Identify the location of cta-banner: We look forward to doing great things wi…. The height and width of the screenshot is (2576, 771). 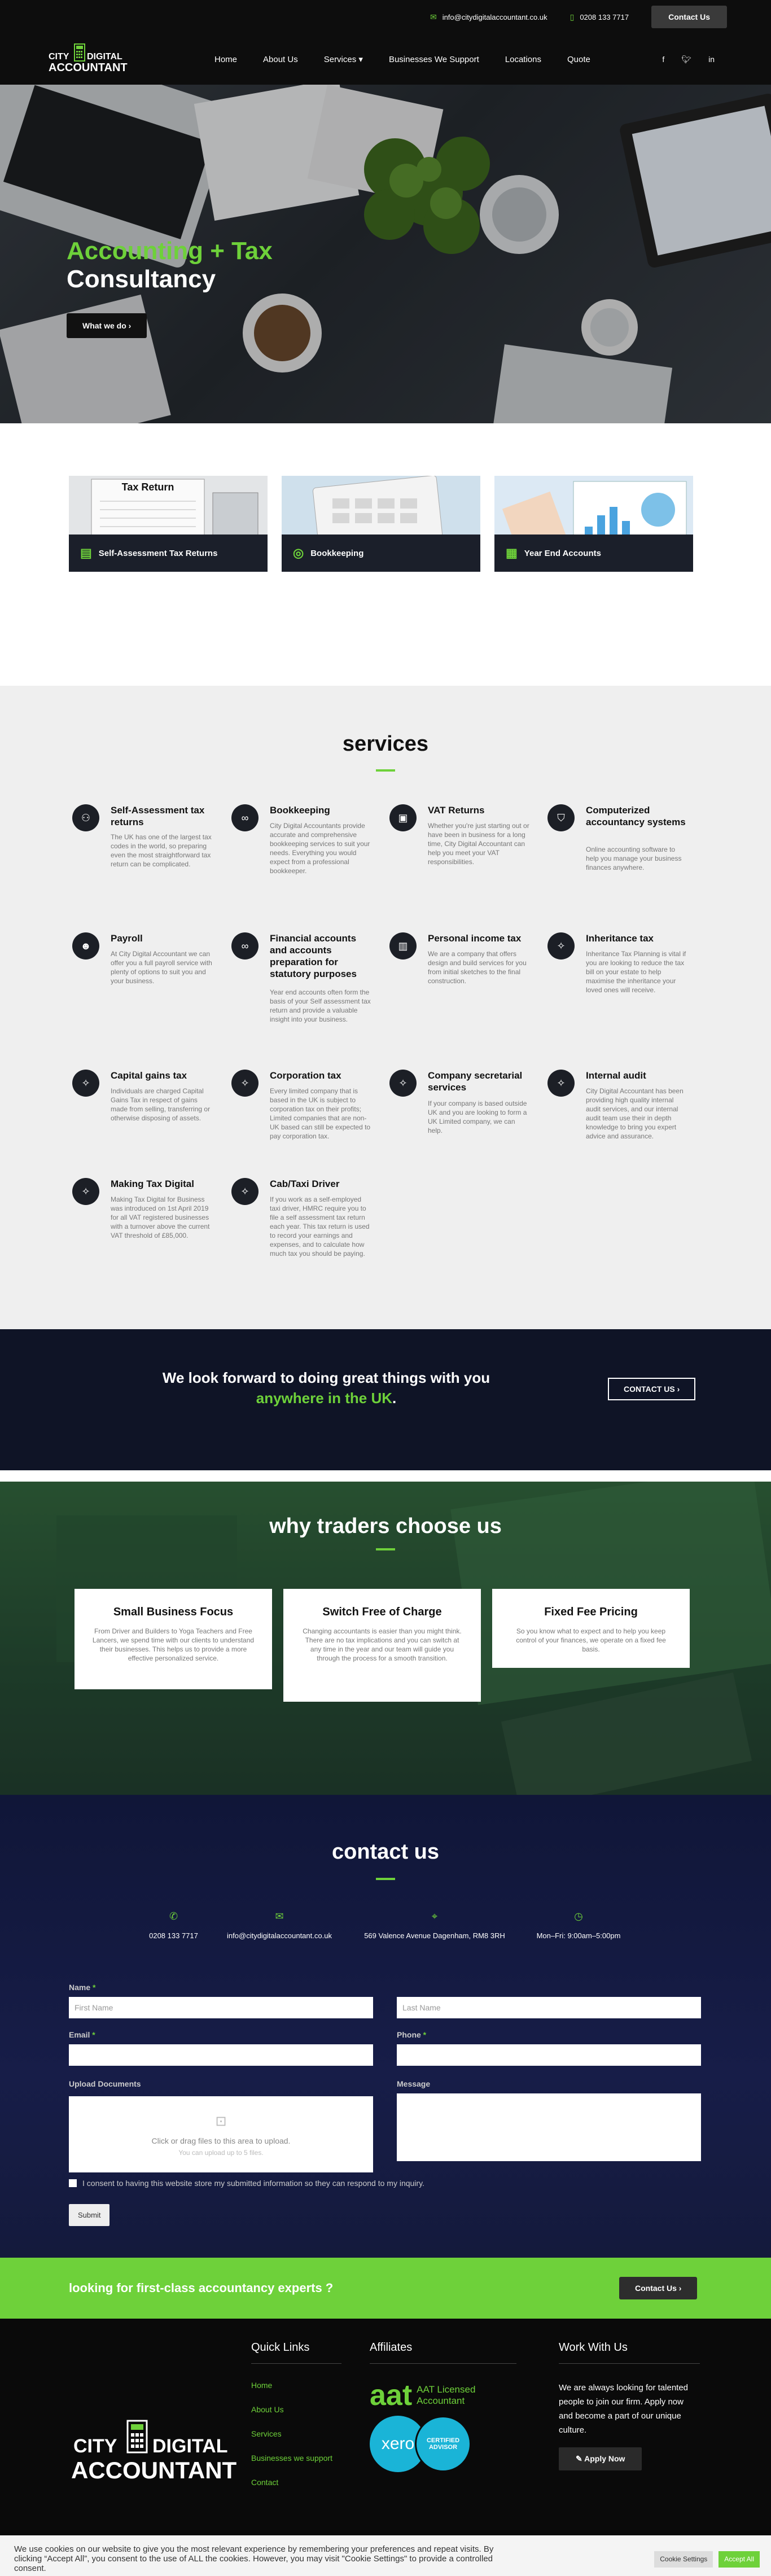
(385, 1399).